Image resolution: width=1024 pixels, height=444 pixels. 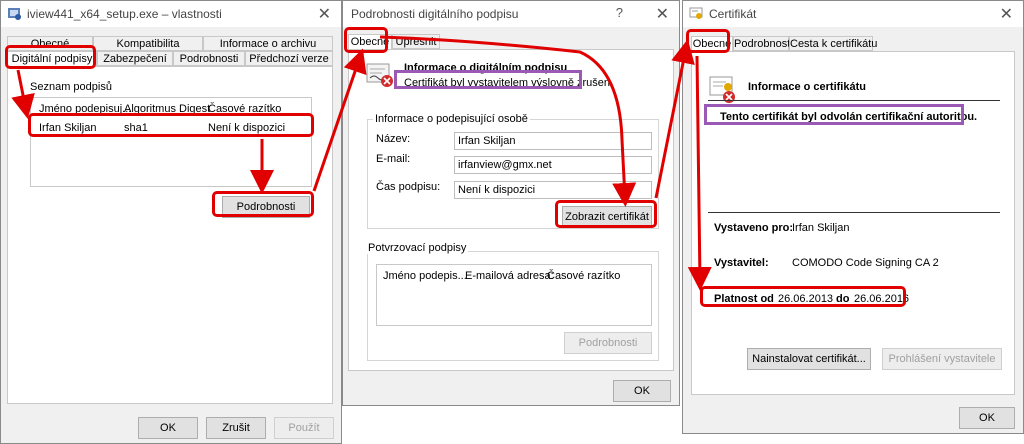 I want to click on tab-certification-path: Cesta k certifikátu, so click(x=833, y=43).